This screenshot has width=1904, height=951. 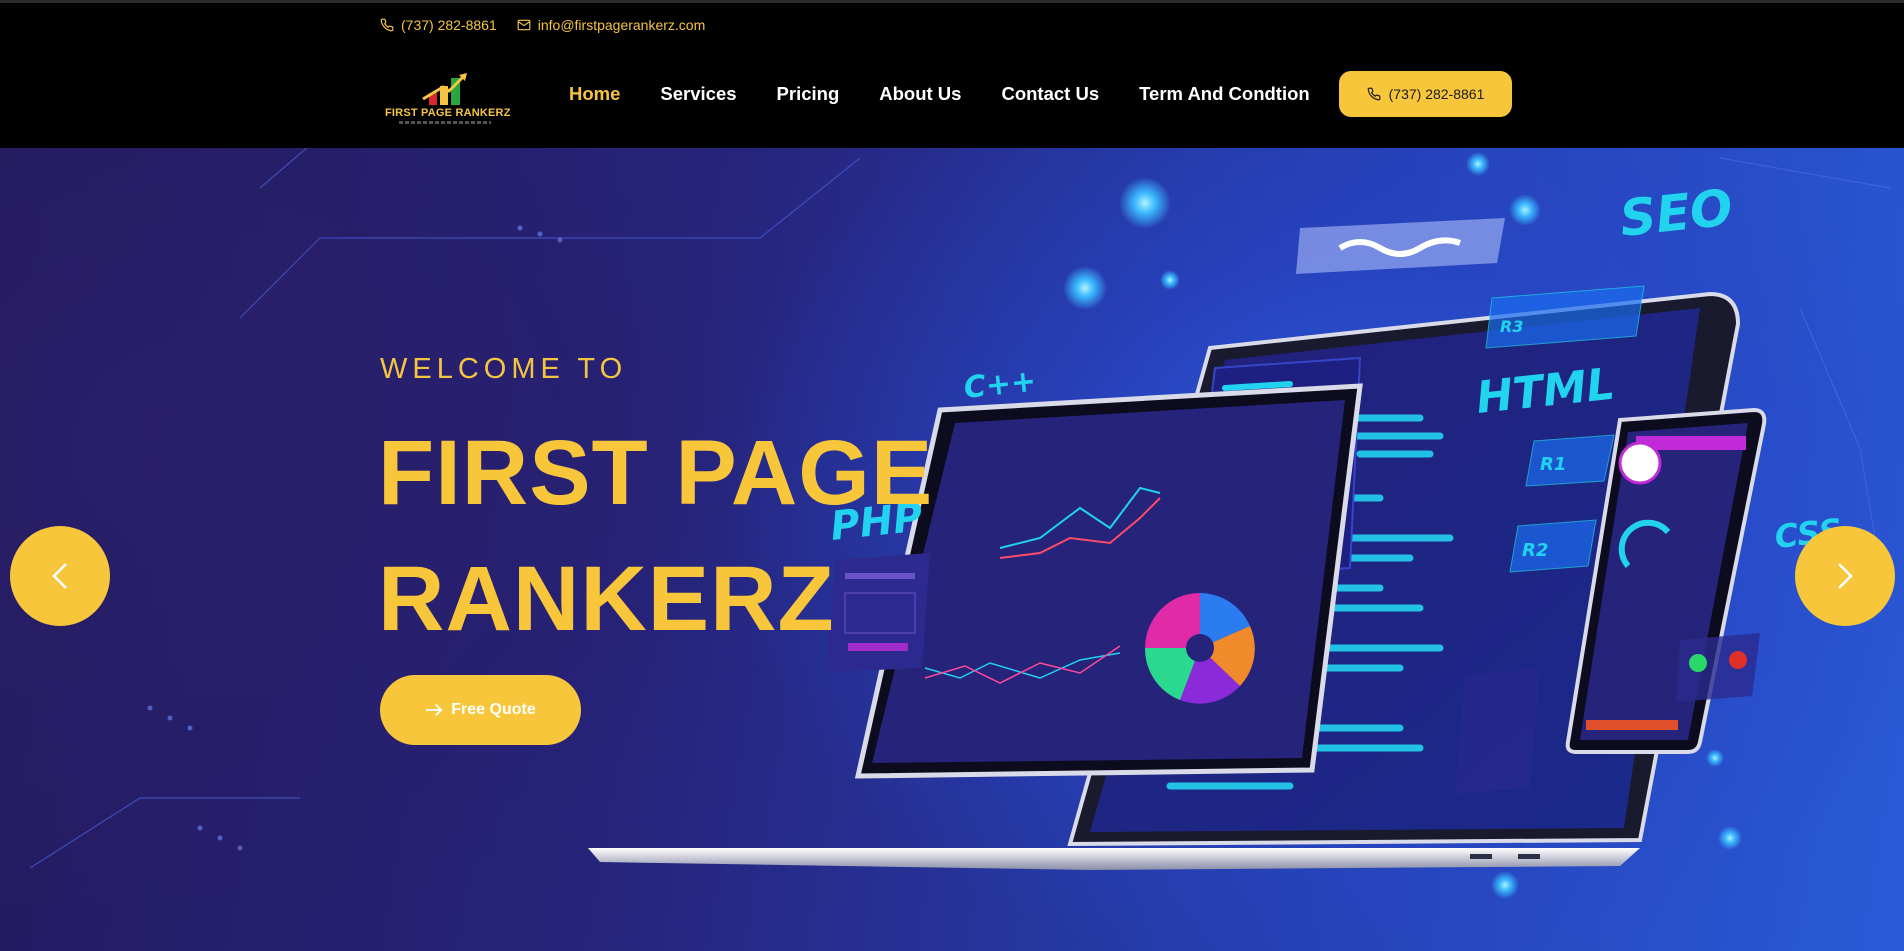 What do you see at coordinates (493, 709) in the screenshot?
I see `free-quote-label: Free Quote` at bounding box center [493, 709].